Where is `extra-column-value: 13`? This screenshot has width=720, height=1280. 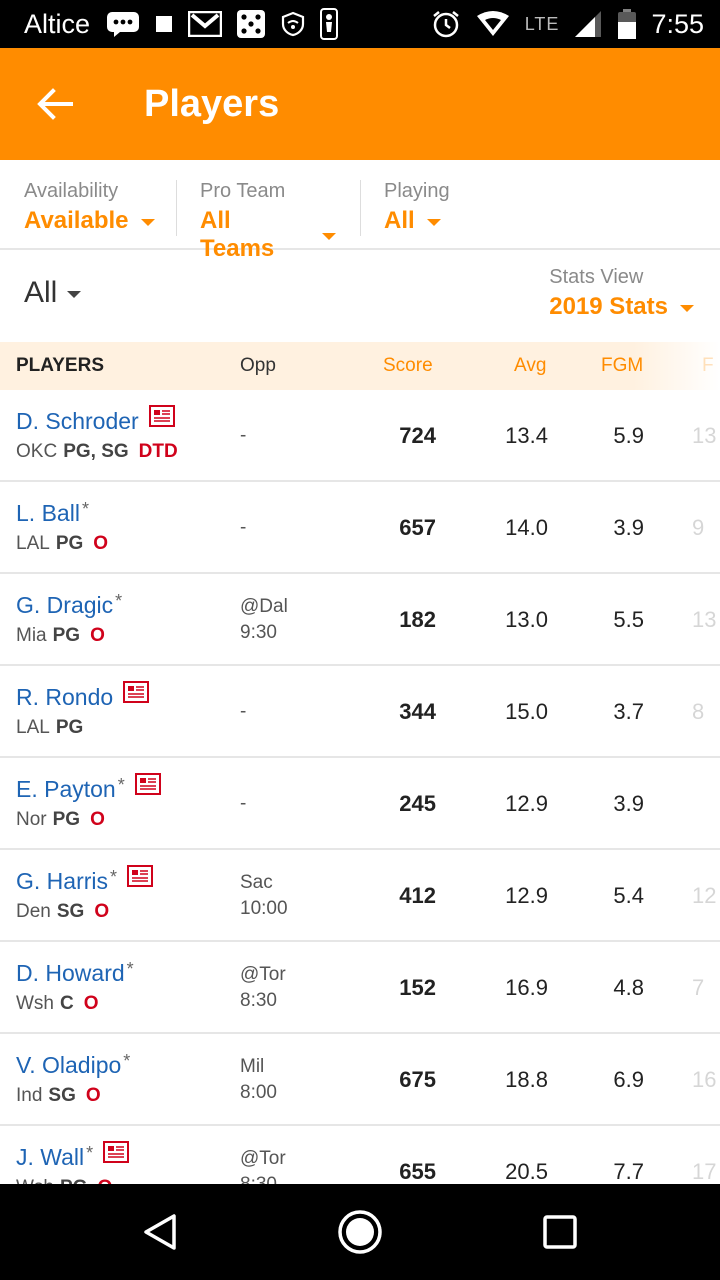 extra-column-value: 13 is located at coordinates (704, 619).